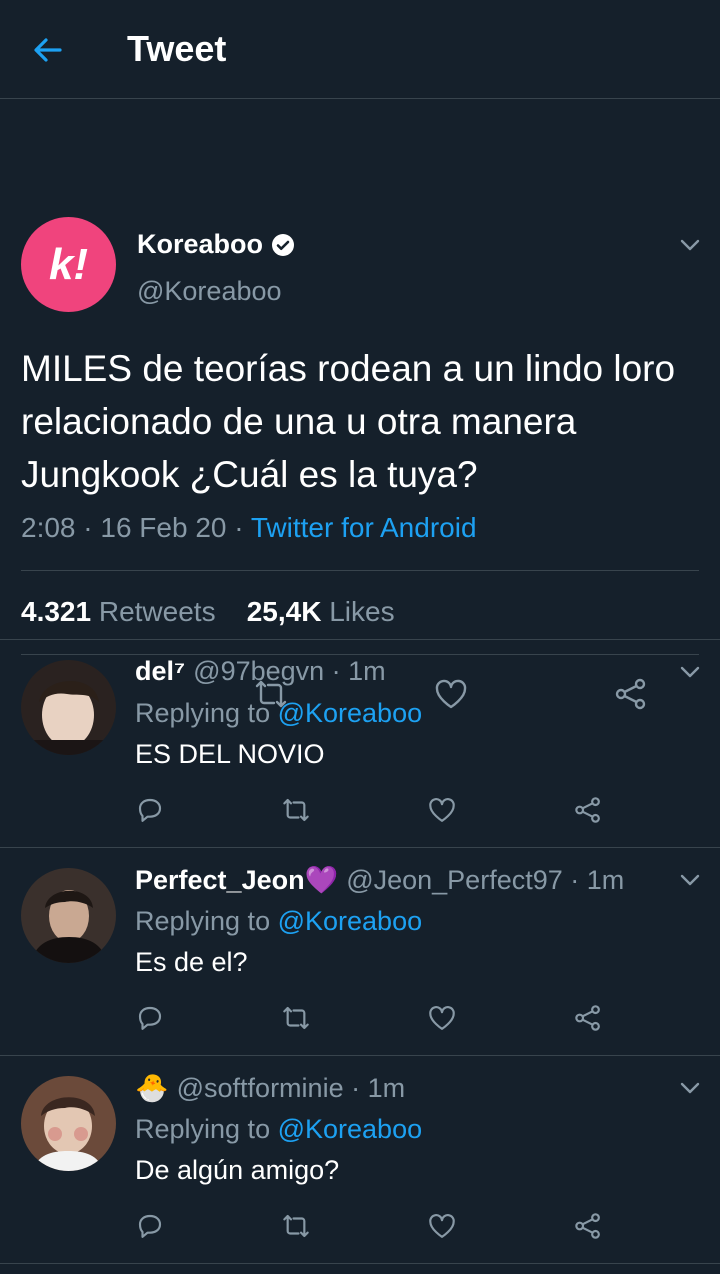  I want to click on author-handle: @Koreaboo, so click(209, 291).